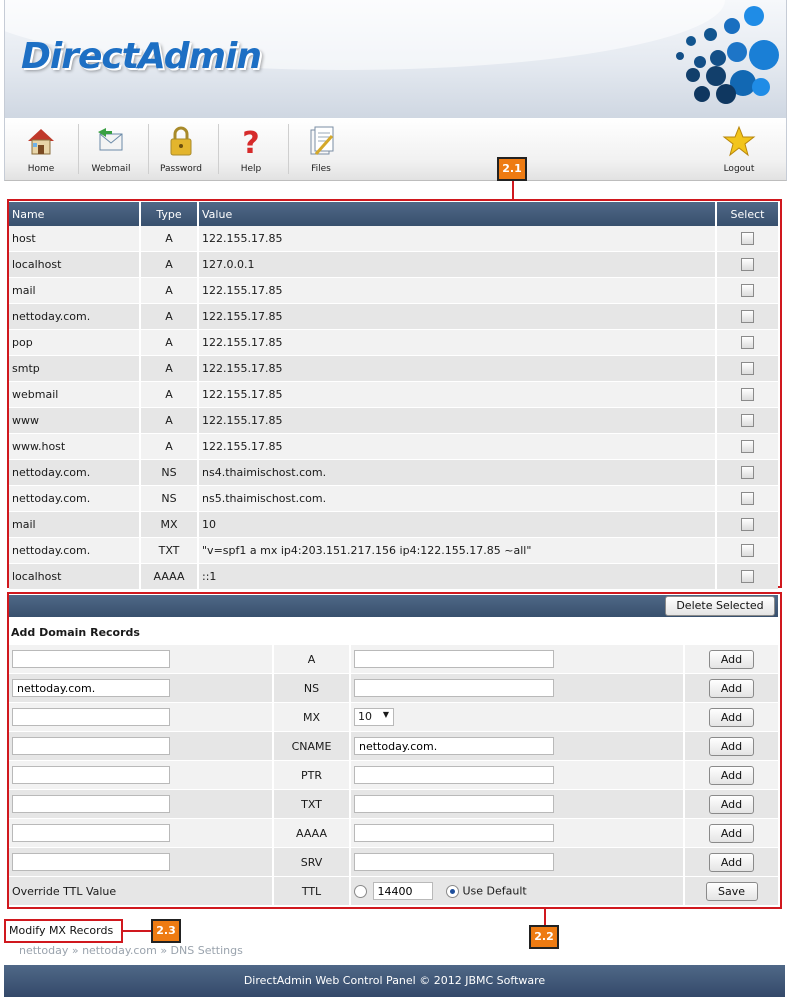 The width and height of the screenshot is (789, 997). I want to click on header-type: Type, so click(169, 214).